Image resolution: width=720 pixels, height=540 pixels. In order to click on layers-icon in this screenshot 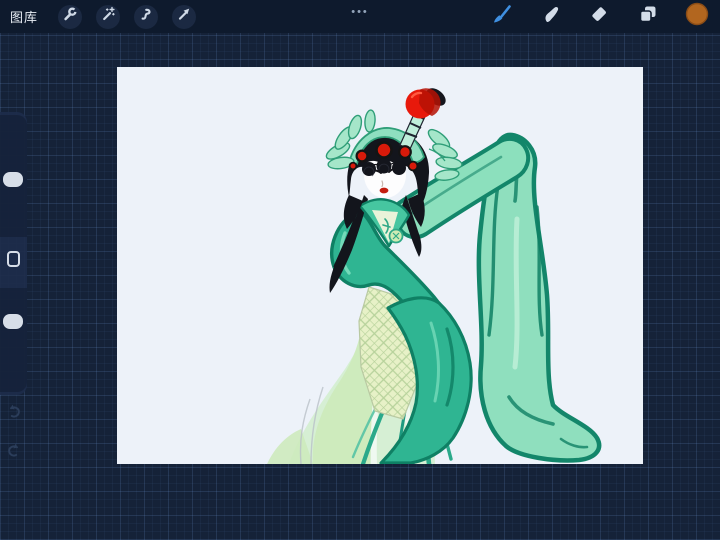, I will do `click(648, 16)`.